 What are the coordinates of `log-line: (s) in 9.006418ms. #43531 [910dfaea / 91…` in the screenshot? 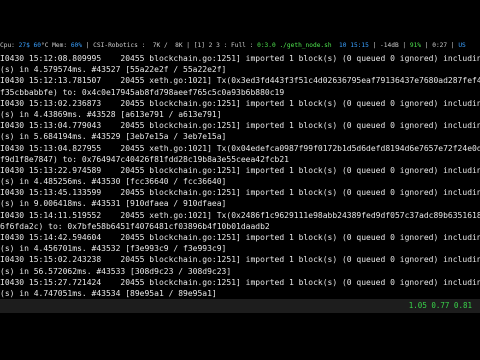 It's located at (113, 204).